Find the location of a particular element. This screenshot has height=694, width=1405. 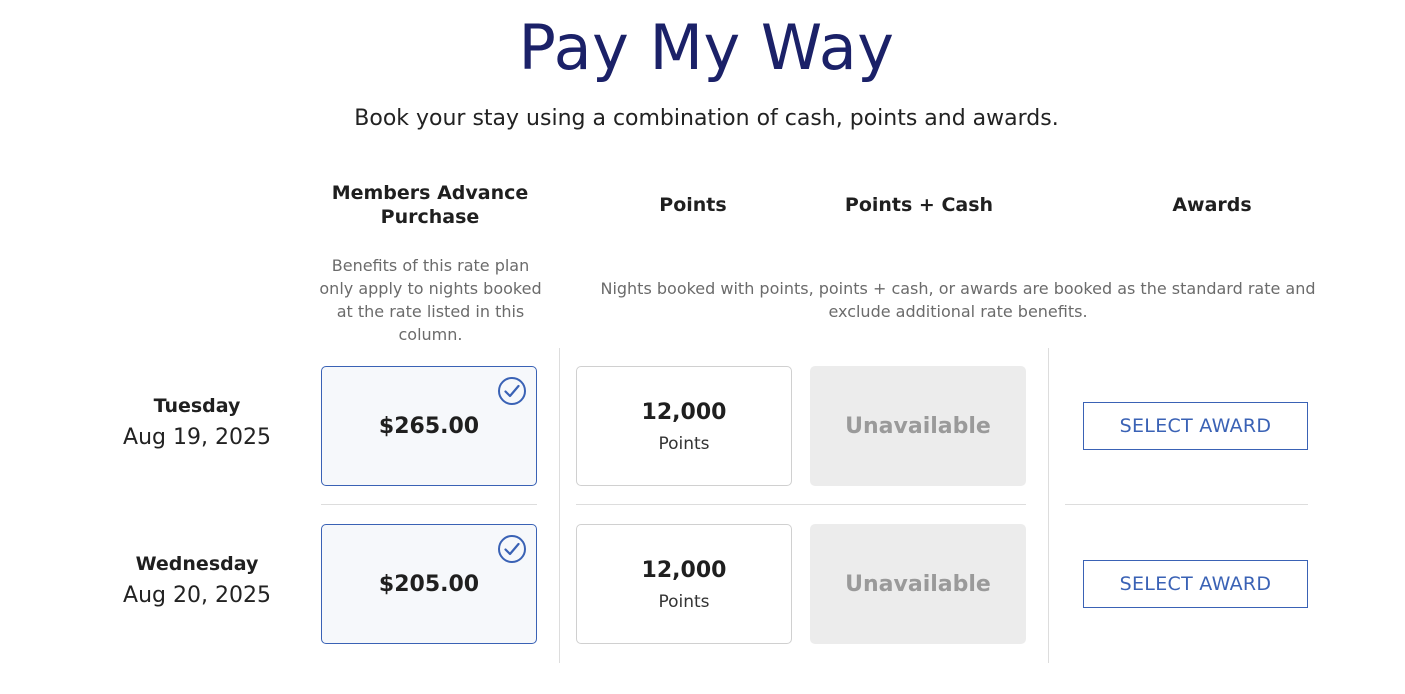

row-date: Aug 20, 2025 is located at coordinates (197, 595).